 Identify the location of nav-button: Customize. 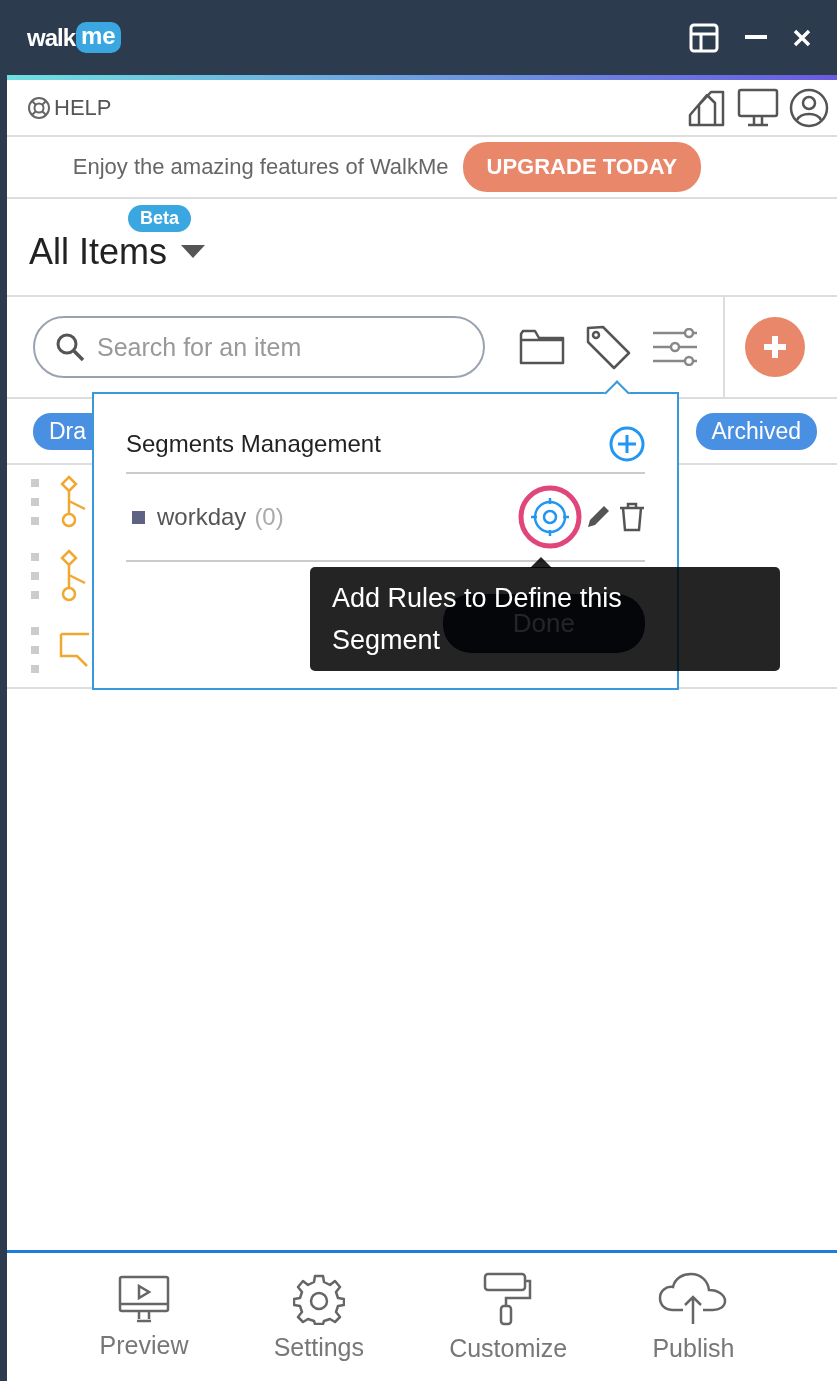
(508, 1317).